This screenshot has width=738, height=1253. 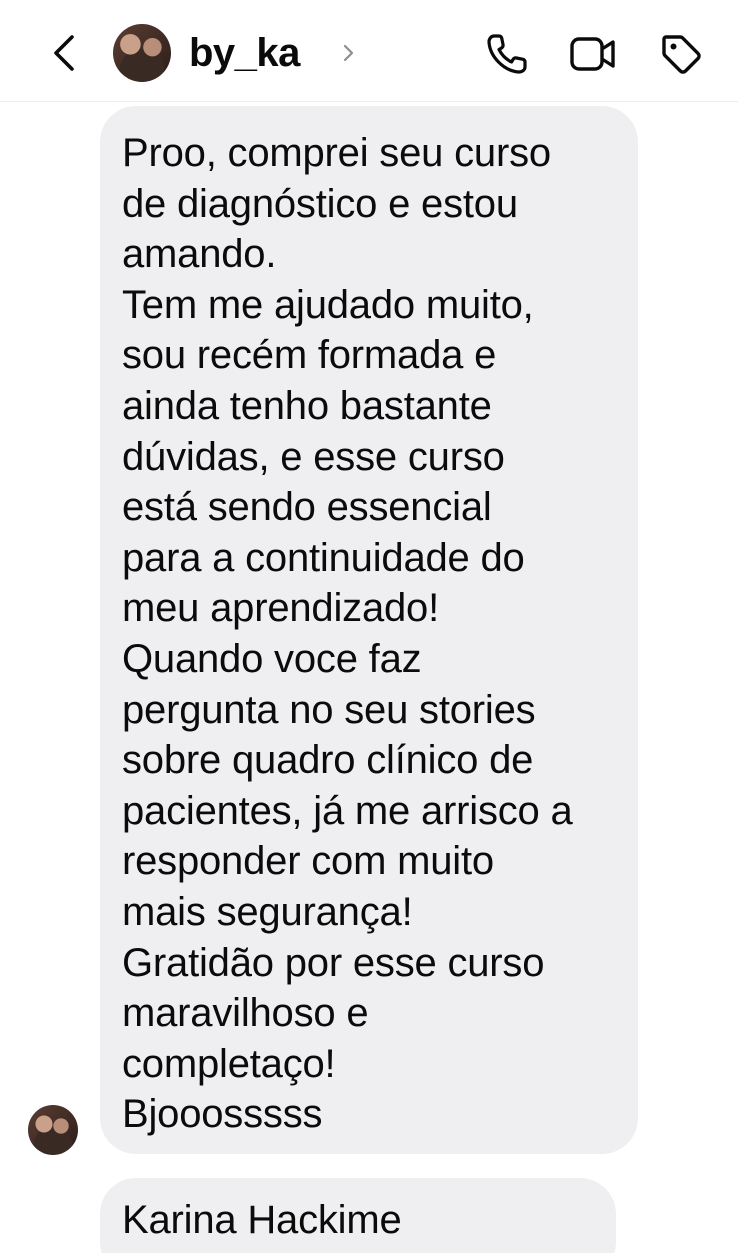 What do you see at coordinates (348, 53) in the screenshot?
I see `chevron-right-icon` at bounding box center [348, 53].